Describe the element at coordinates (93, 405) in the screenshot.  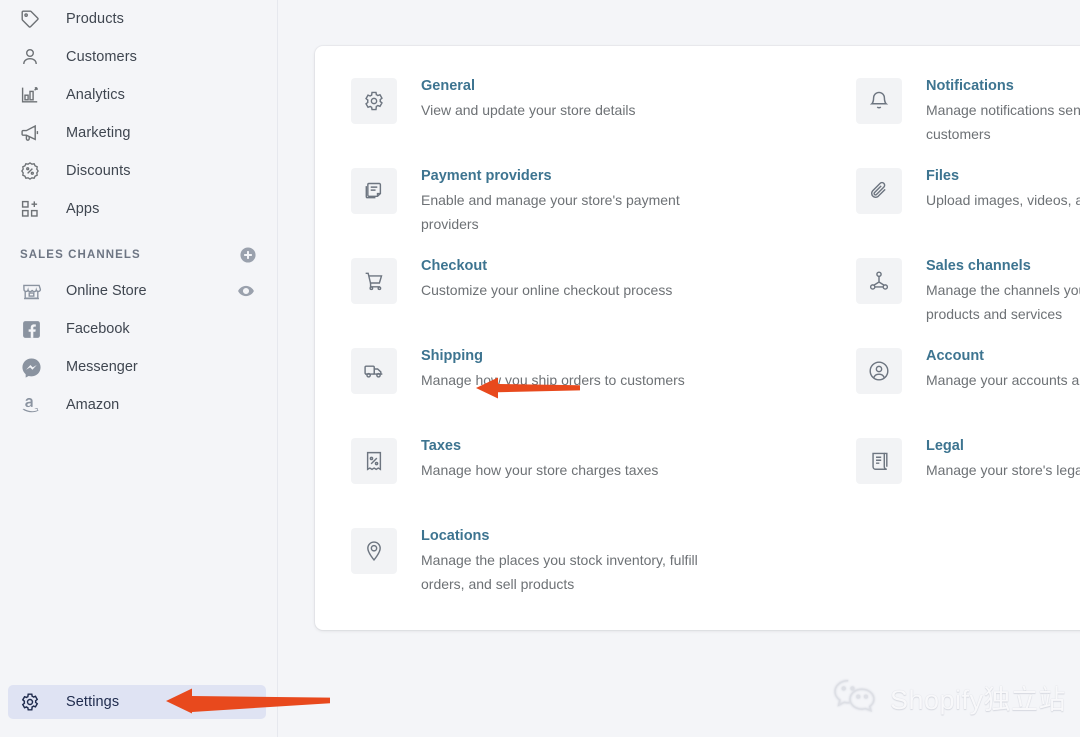
I see `sidebar-item-label: Amazon` at that location.